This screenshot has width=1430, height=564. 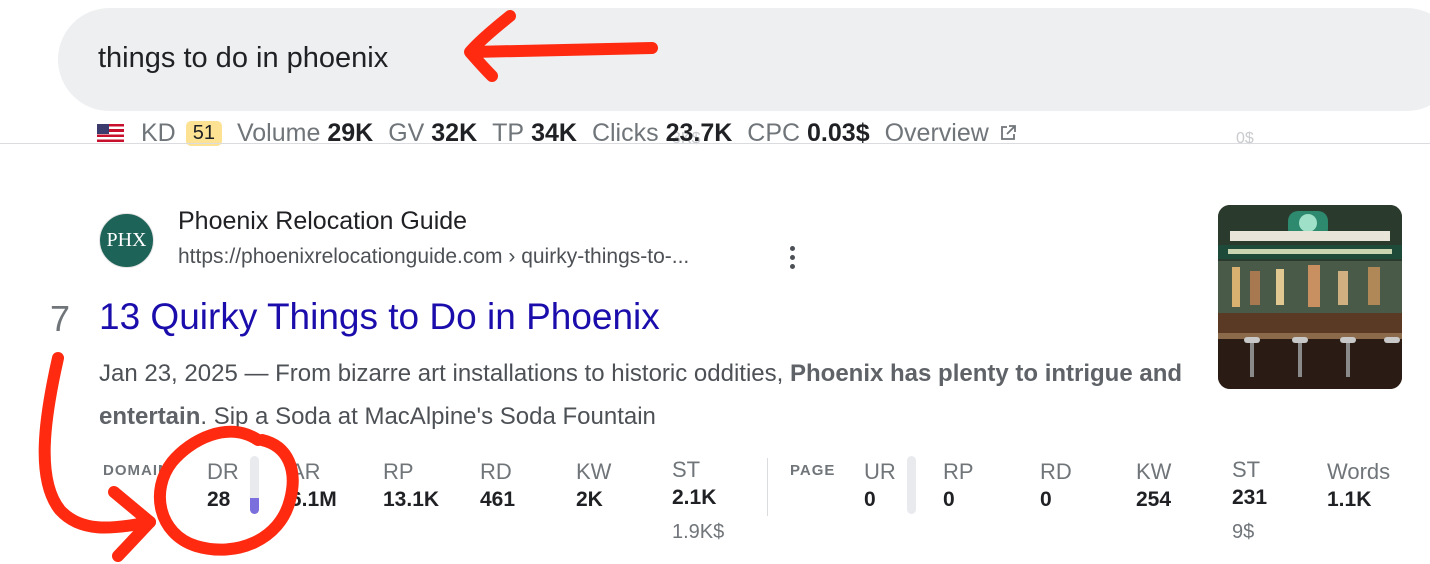 I want to click on result-rank: 7, so click(x=60, y=318).